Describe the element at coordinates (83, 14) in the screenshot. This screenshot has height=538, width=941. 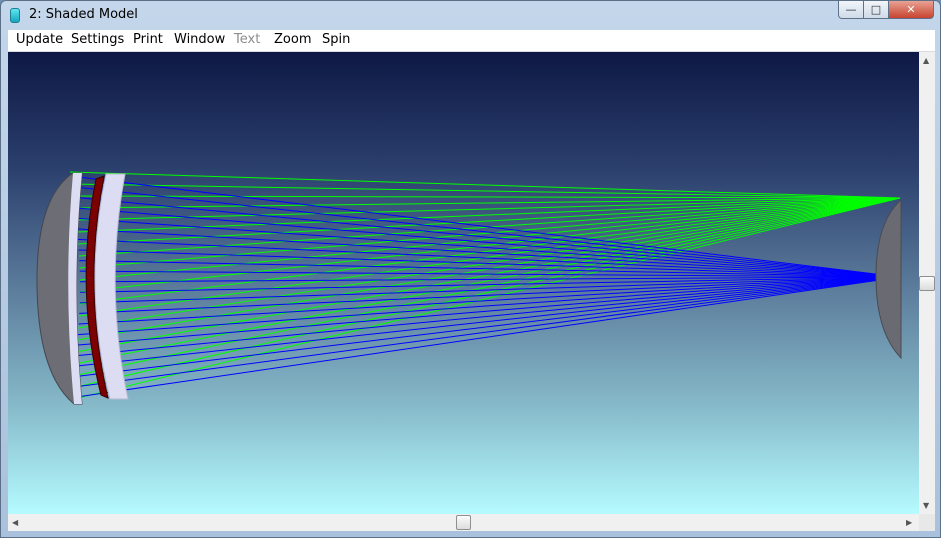
I see `window-title: 2: Shaded Model` at that location.